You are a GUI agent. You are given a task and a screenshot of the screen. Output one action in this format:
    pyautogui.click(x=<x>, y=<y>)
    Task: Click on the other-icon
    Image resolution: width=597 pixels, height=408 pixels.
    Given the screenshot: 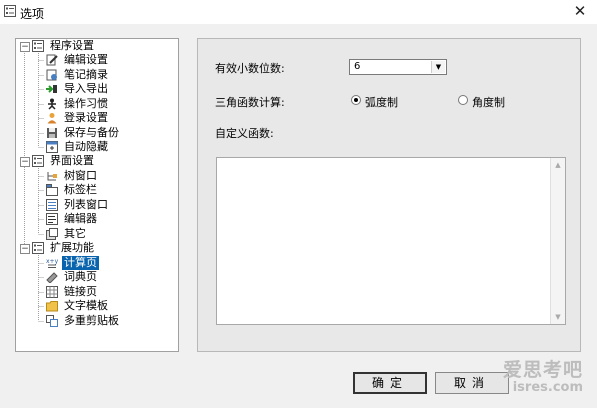 What is the action you would take?
    pyautogui.click(x=52, y=234)
    